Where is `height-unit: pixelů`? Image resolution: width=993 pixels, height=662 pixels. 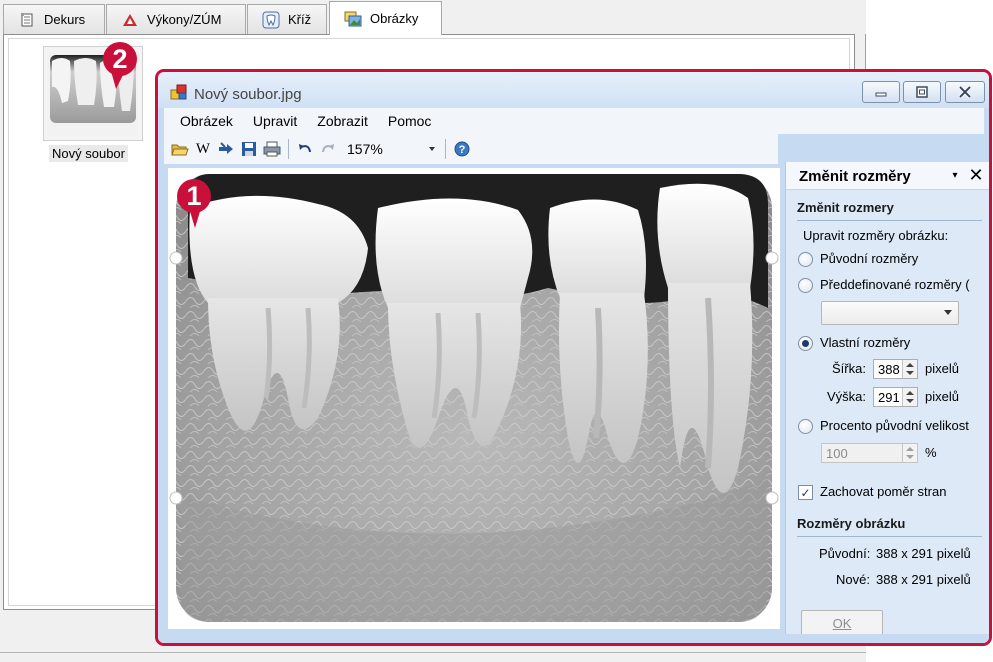 height-unit: pixelů is located at coordinates (942, 396).